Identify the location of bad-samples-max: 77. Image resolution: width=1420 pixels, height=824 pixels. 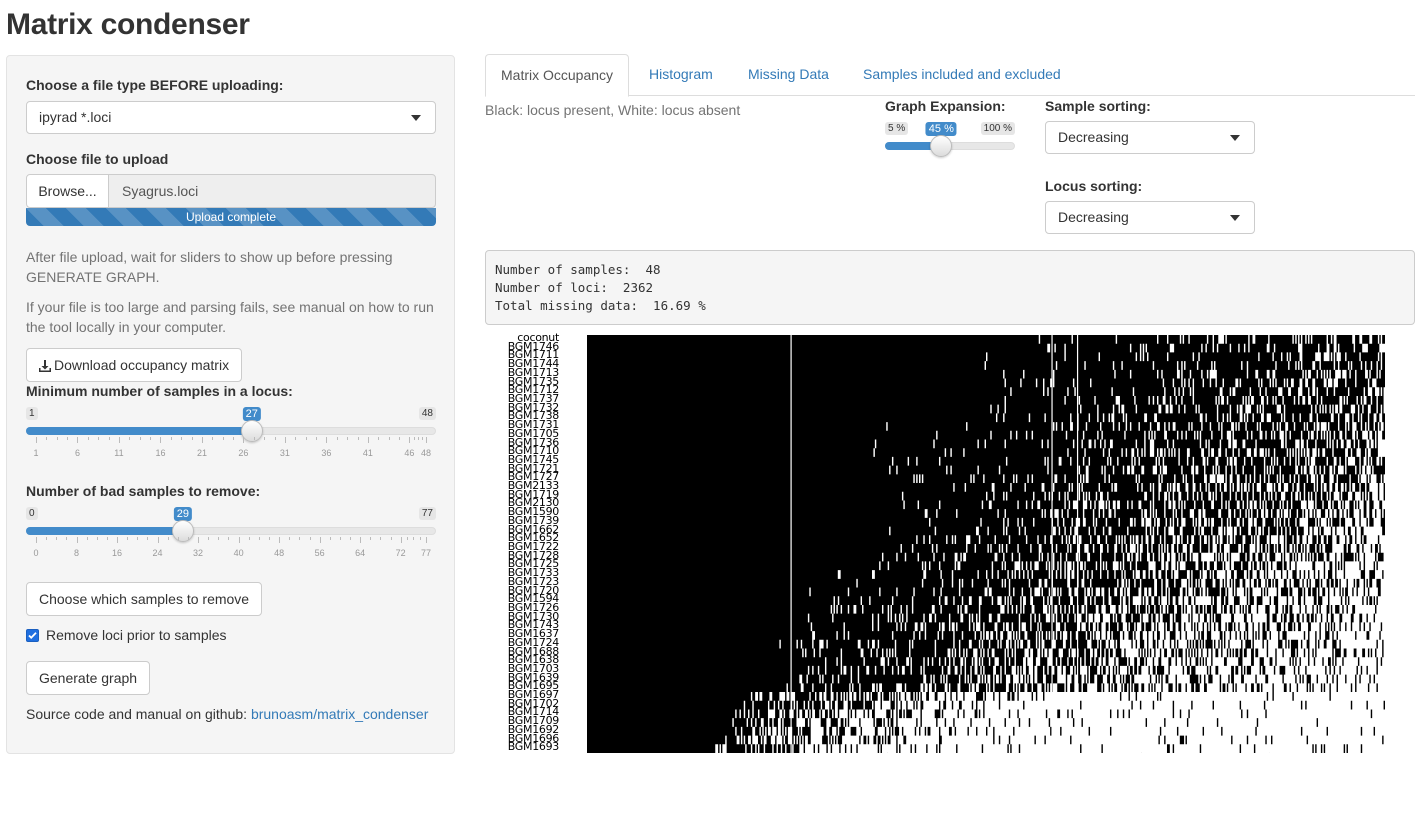
(427, 513).